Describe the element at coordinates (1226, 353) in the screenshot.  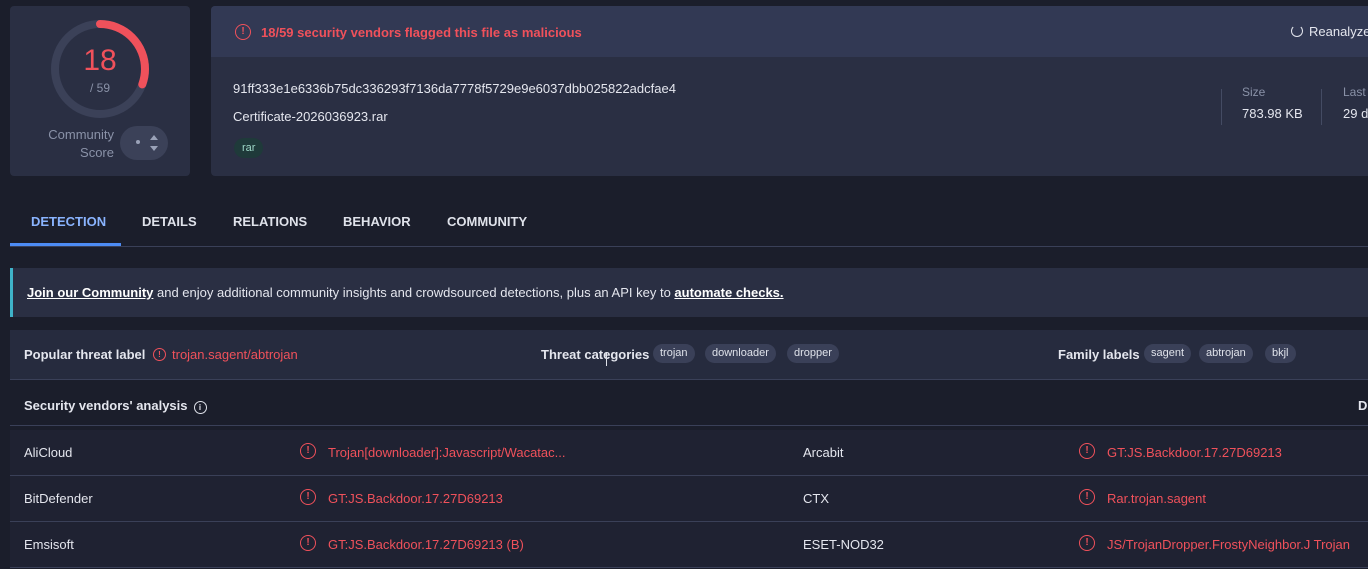
I see `family-label-chip: abtrojan` at that location.